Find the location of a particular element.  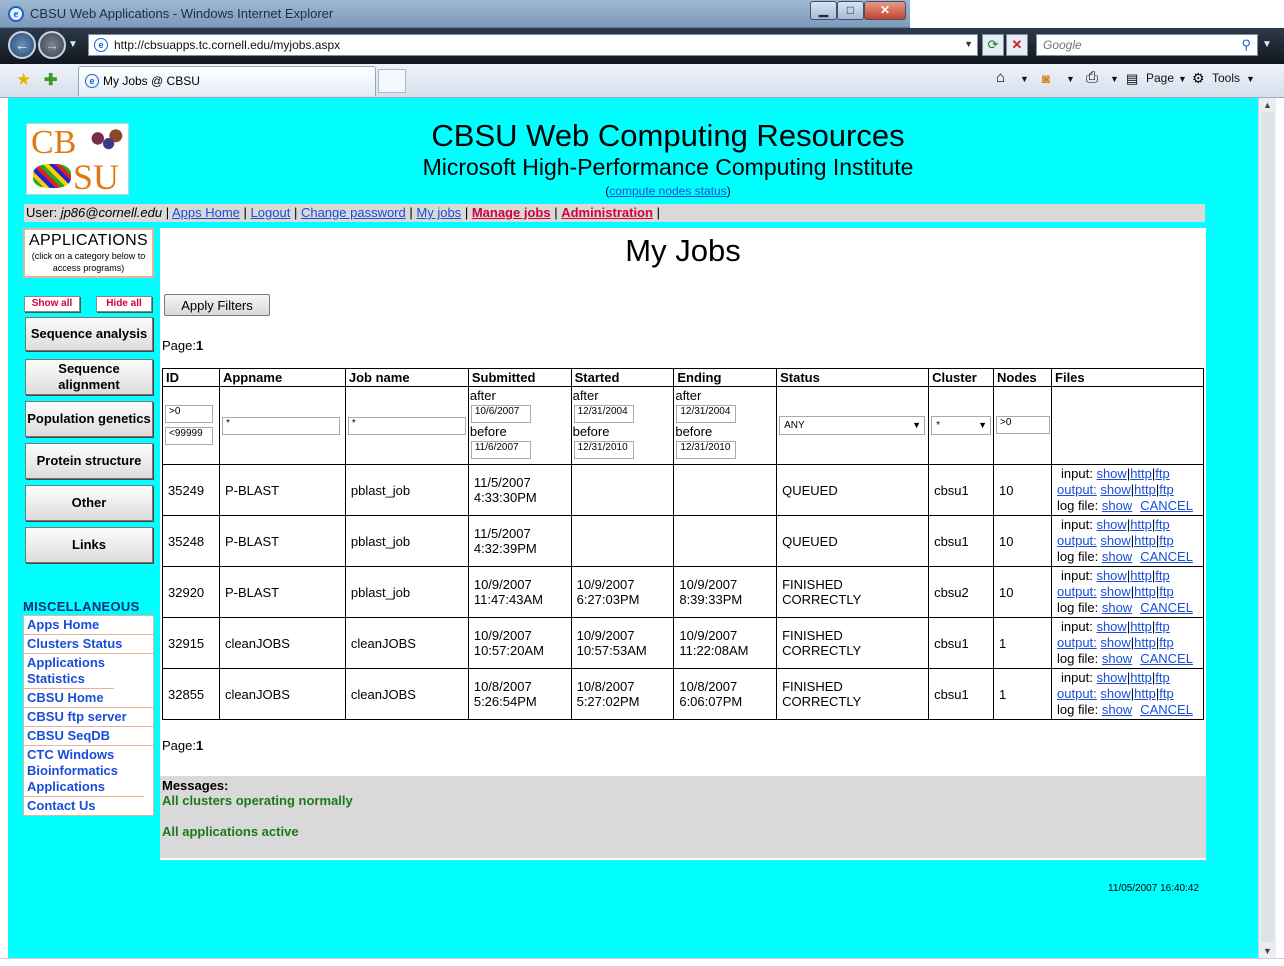

col-cluster: Cluster is located at coordinates (961, 377).